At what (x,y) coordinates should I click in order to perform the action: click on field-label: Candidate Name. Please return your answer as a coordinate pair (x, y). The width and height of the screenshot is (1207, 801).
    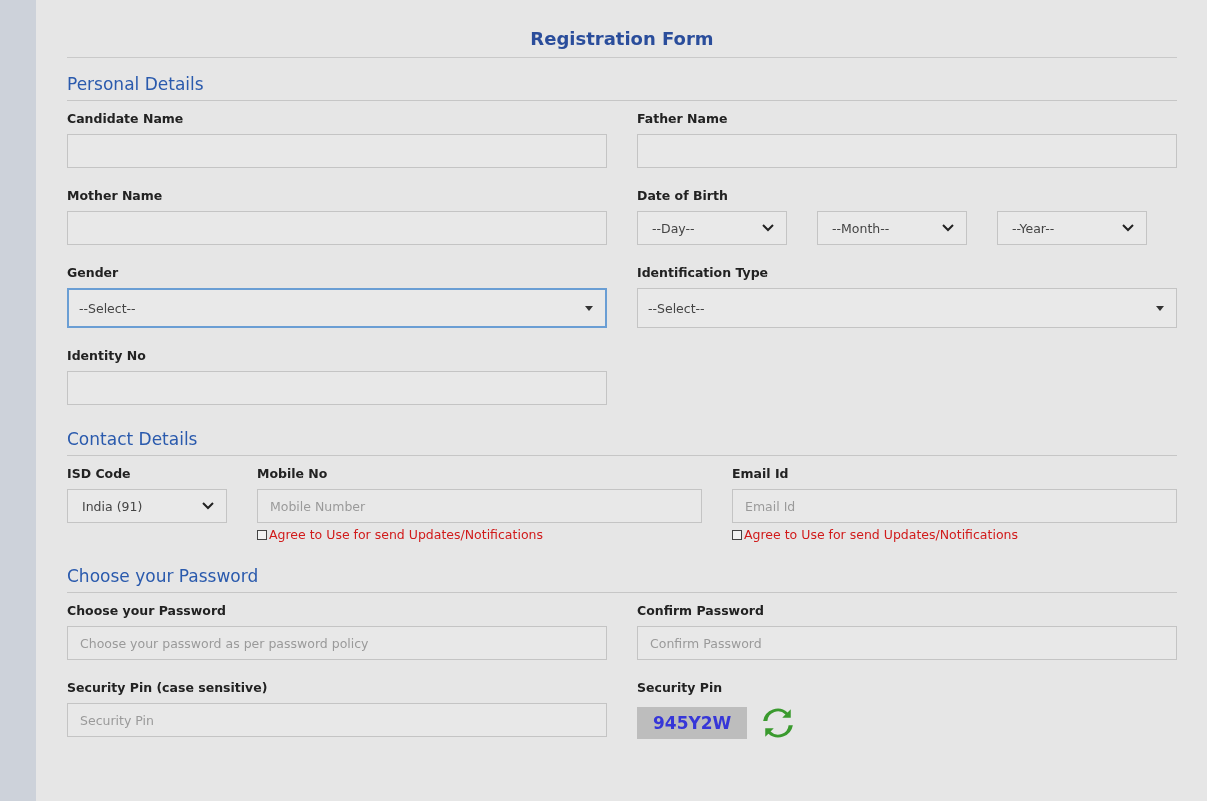
    Looking at the image, I should click on (126, 118).